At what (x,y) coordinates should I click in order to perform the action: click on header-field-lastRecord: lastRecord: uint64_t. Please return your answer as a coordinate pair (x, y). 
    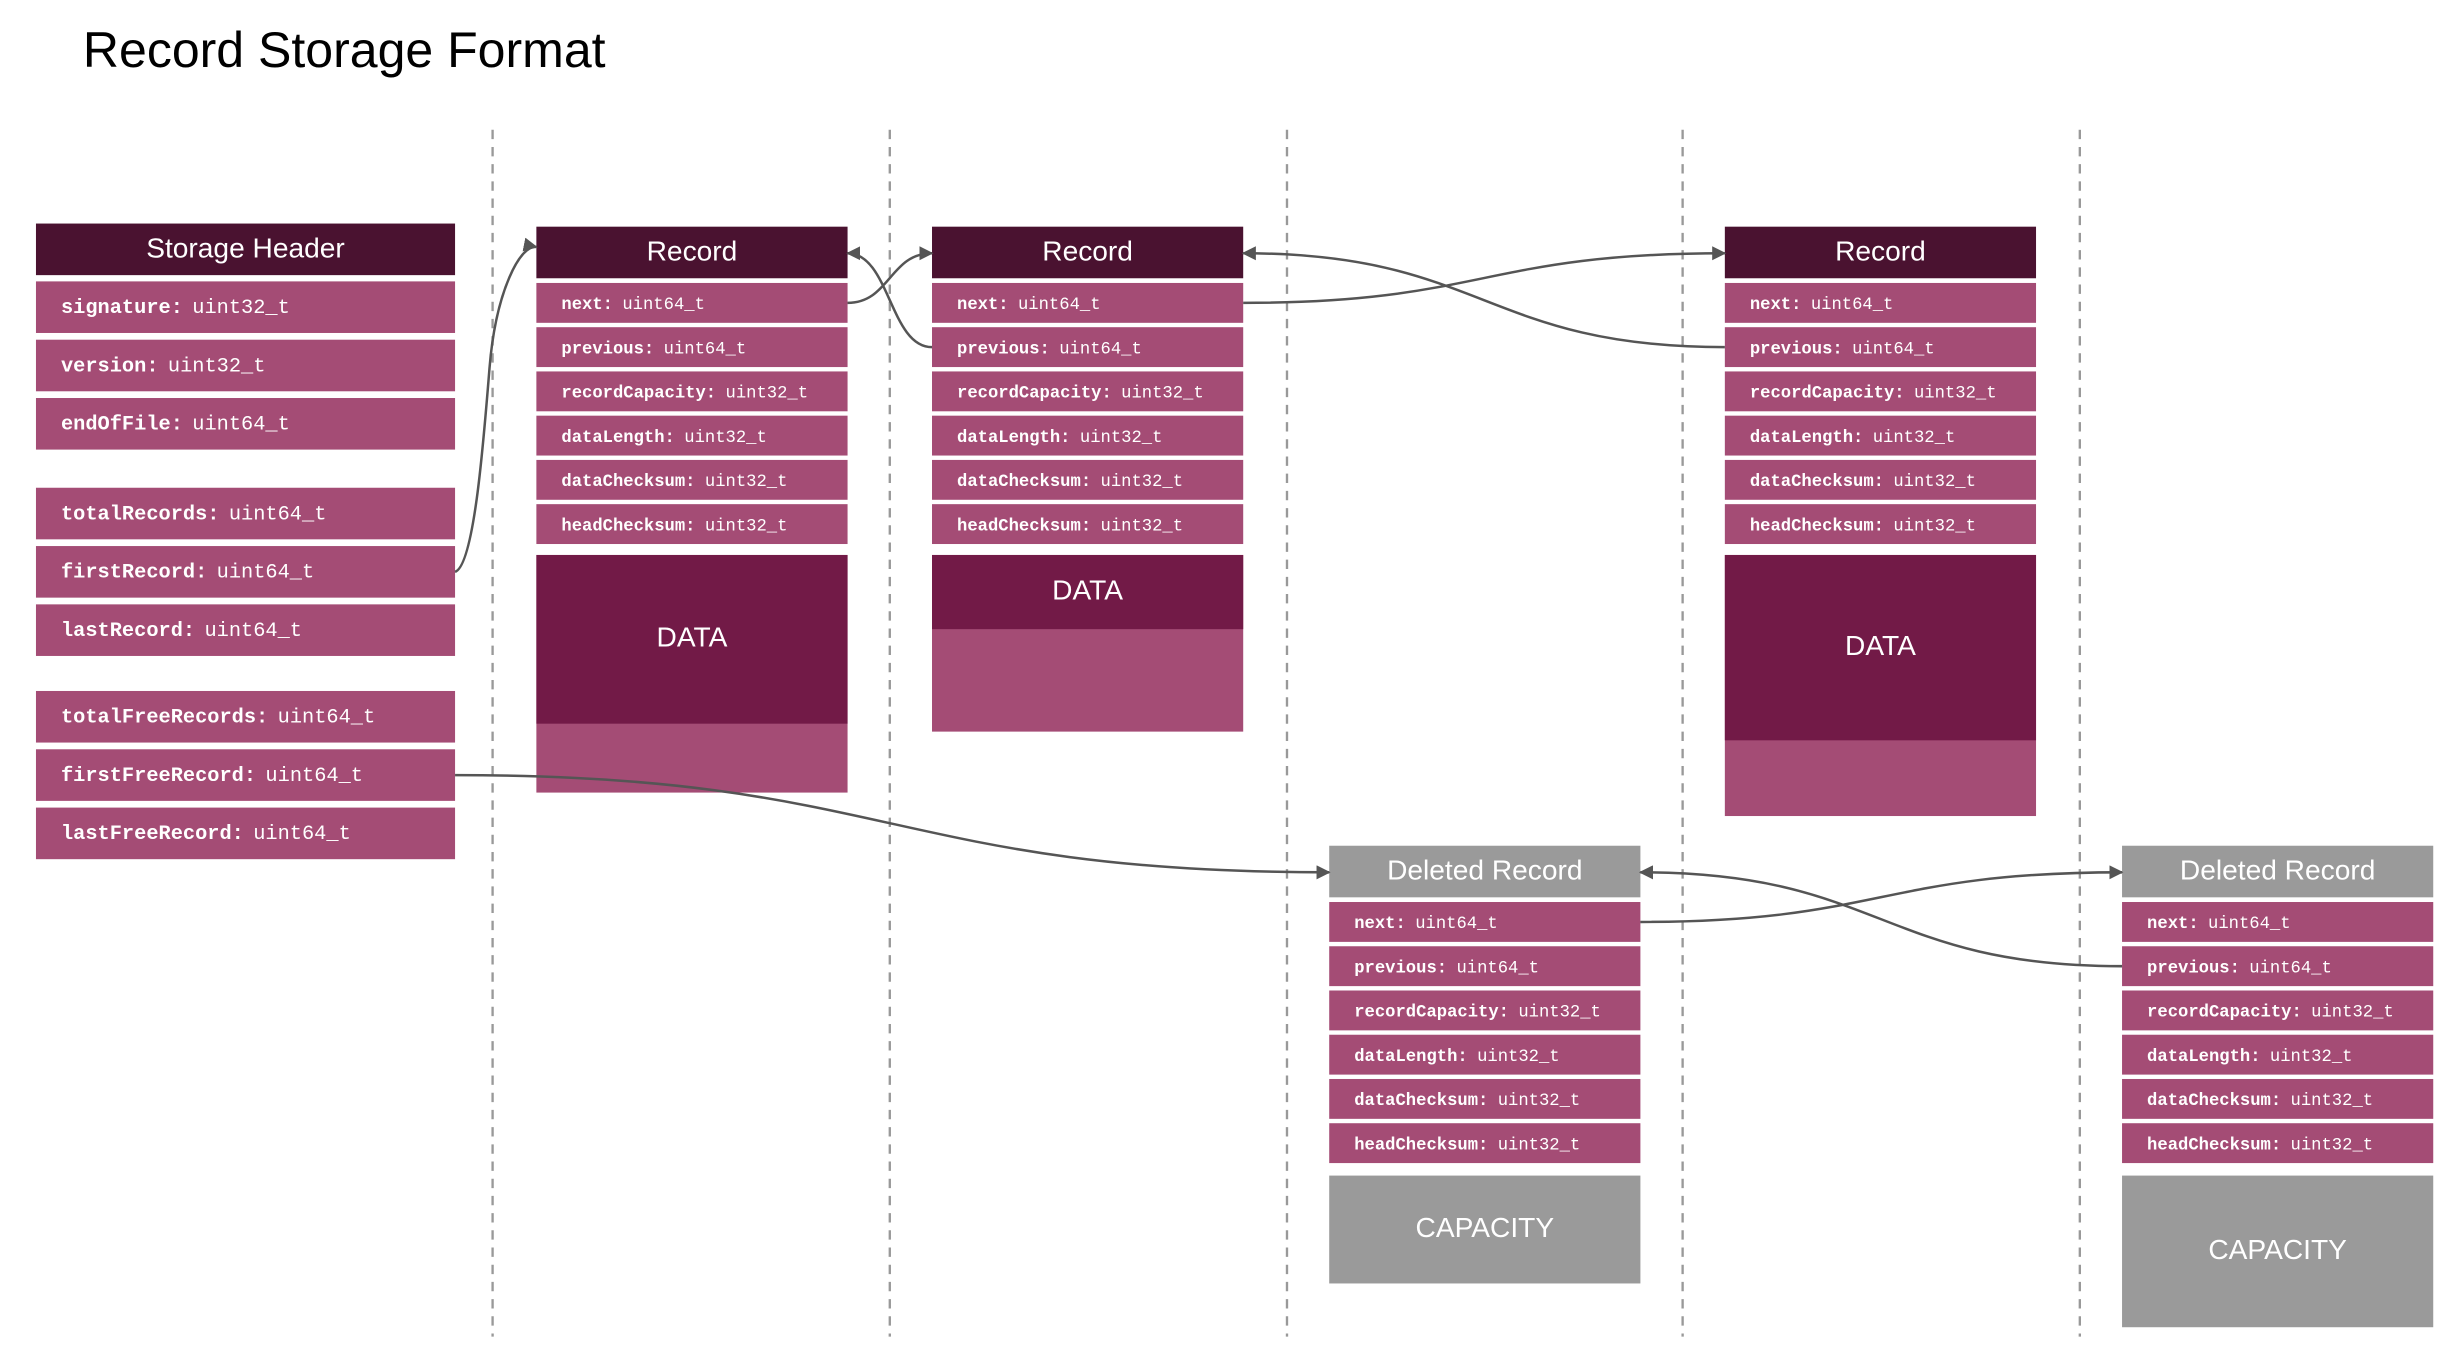
    Looking at the image, I should click on (245, 630).